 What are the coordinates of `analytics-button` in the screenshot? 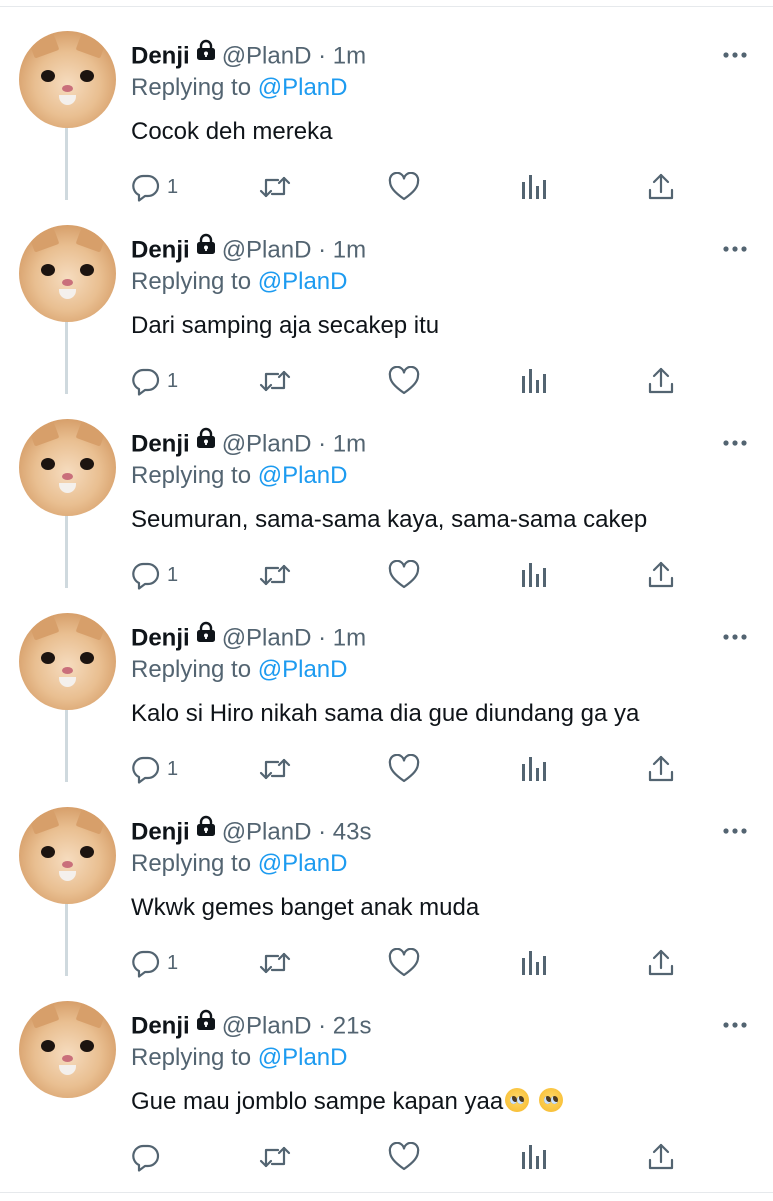 It's located at (534, 1157).